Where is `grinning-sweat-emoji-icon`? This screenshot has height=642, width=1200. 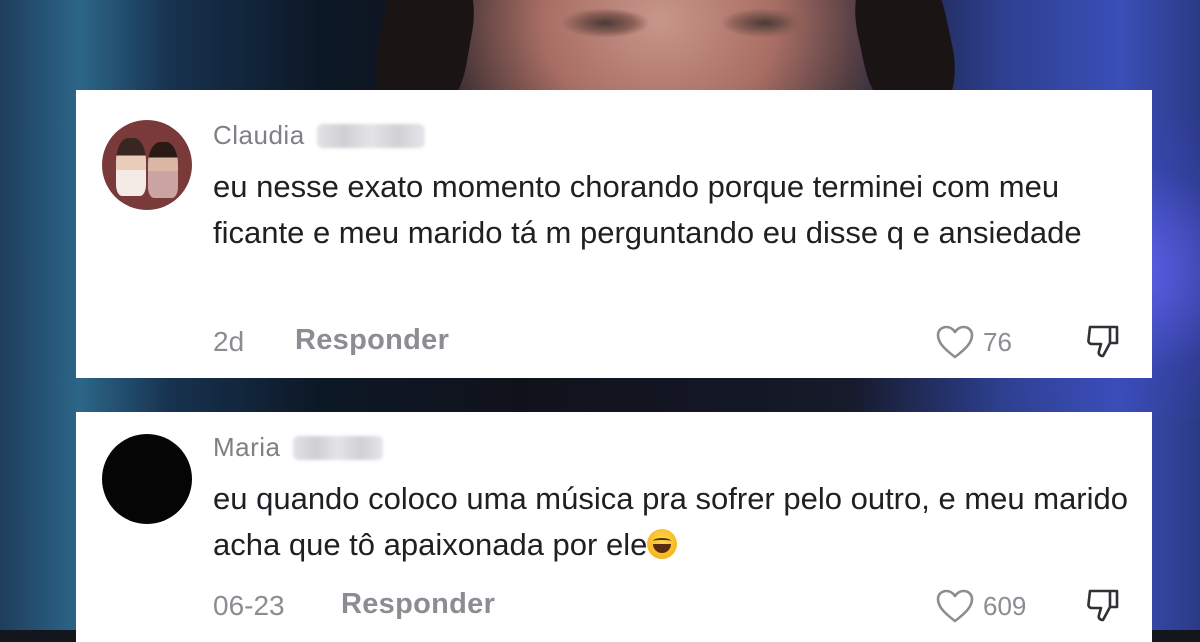 grinning-sweat-emoji-icon is located at coordinates (662, 544).